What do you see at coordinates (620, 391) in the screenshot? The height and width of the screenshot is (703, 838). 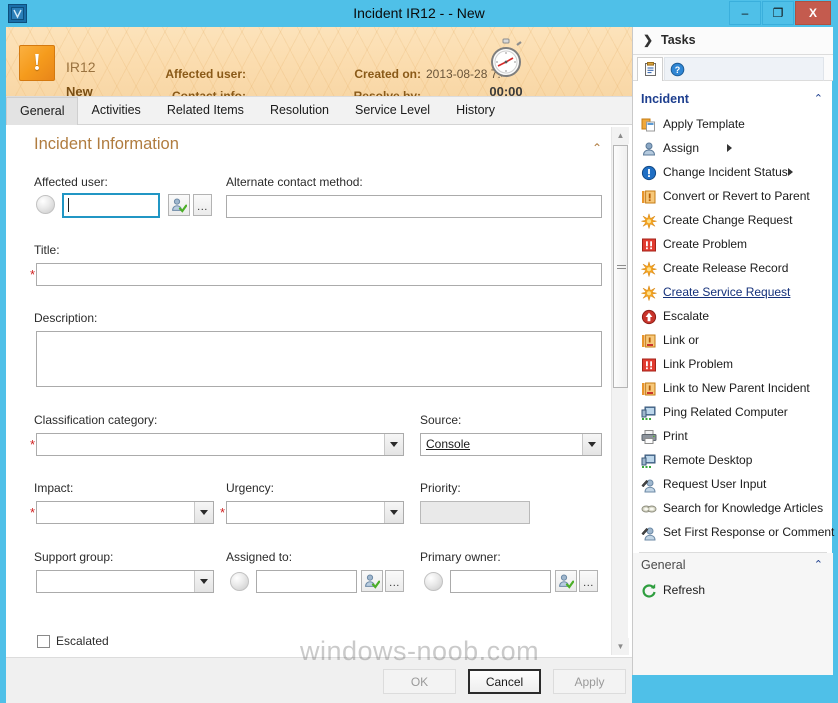 I see `form-scrollbar: ▲ ▼` at bounding box center [620, 391].